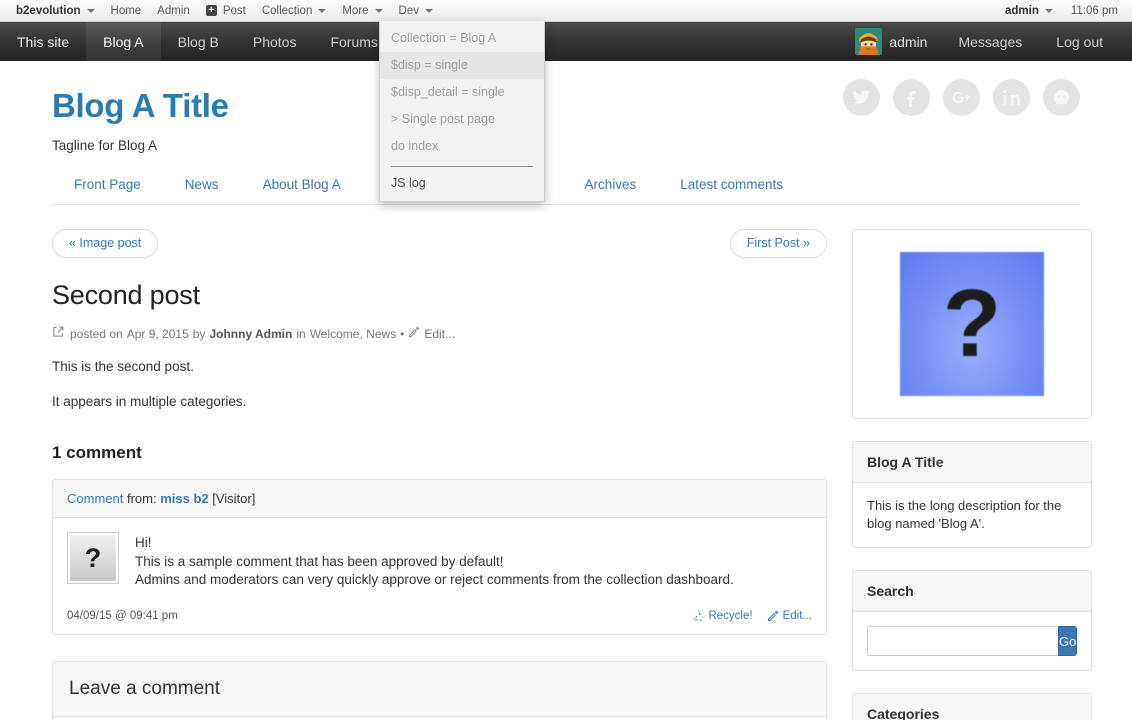 Image resolution: width=1132 pixels, height=720 pixels. I want to click on post-in-label: in, so click(301, 333).